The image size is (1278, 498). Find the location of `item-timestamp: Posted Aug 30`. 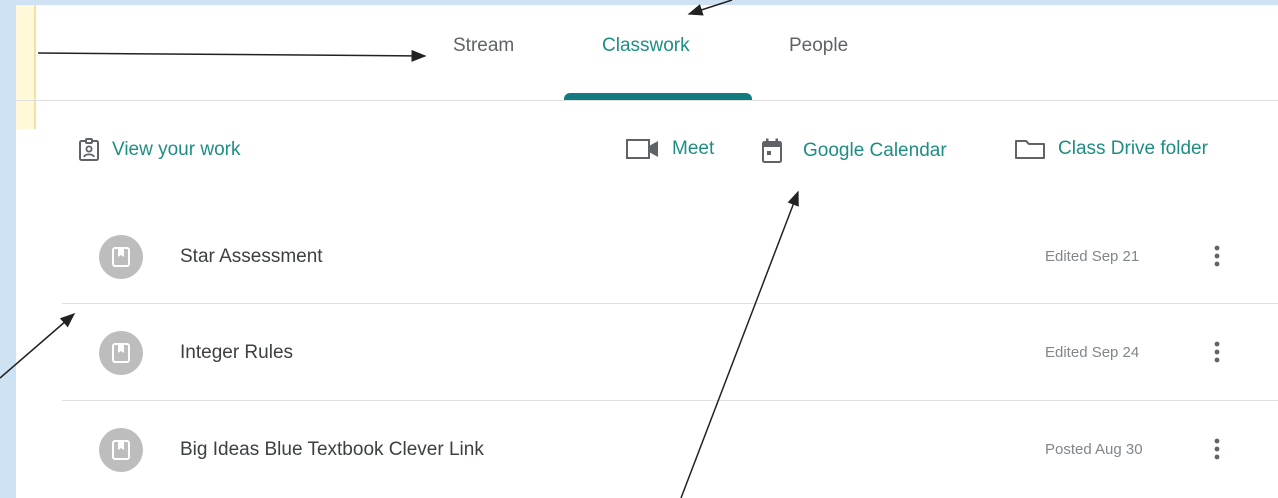

item-timestamp: Posted Aug 30 is located at coordinates (1094, 449).